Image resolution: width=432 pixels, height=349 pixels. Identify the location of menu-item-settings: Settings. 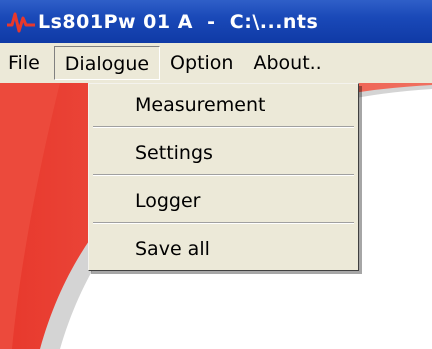
(223, 153).